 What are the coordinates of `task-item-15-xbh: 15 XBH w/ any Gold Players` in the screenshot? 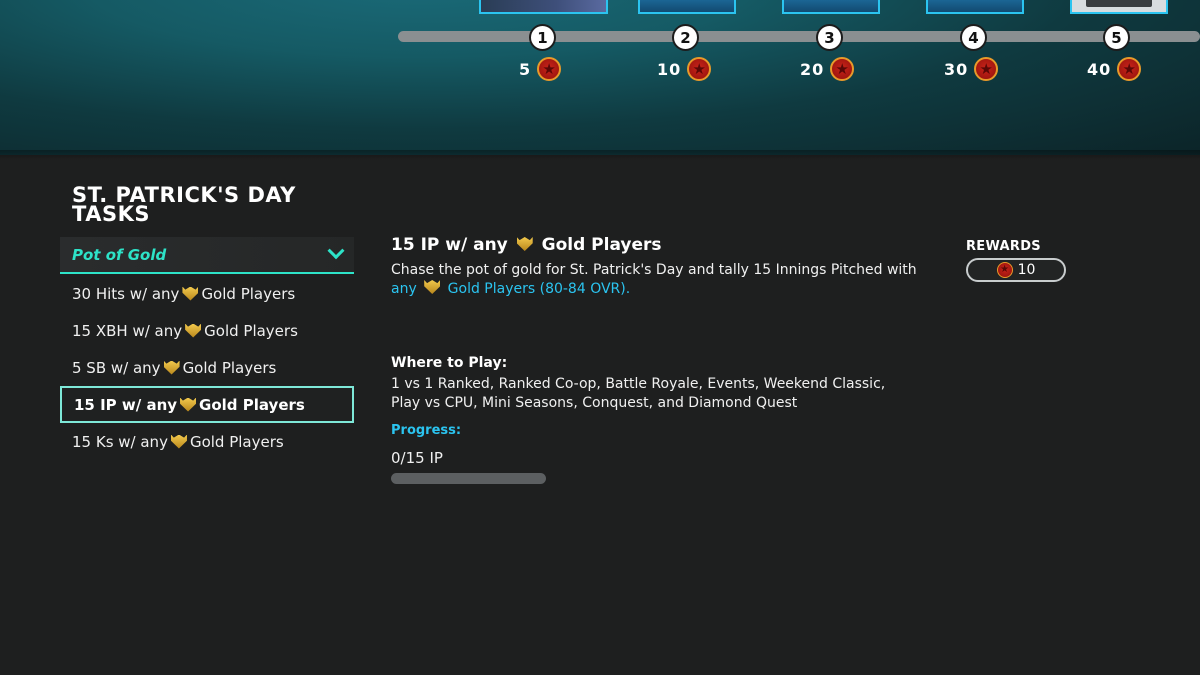 It's located at (207, 330).